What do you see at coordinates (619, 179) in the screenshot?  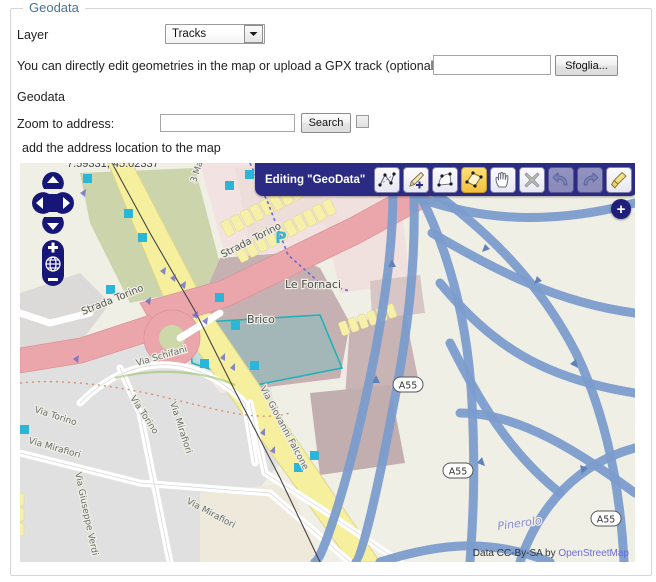 I see `clear-all-tool` at bounding box center [619, 179].